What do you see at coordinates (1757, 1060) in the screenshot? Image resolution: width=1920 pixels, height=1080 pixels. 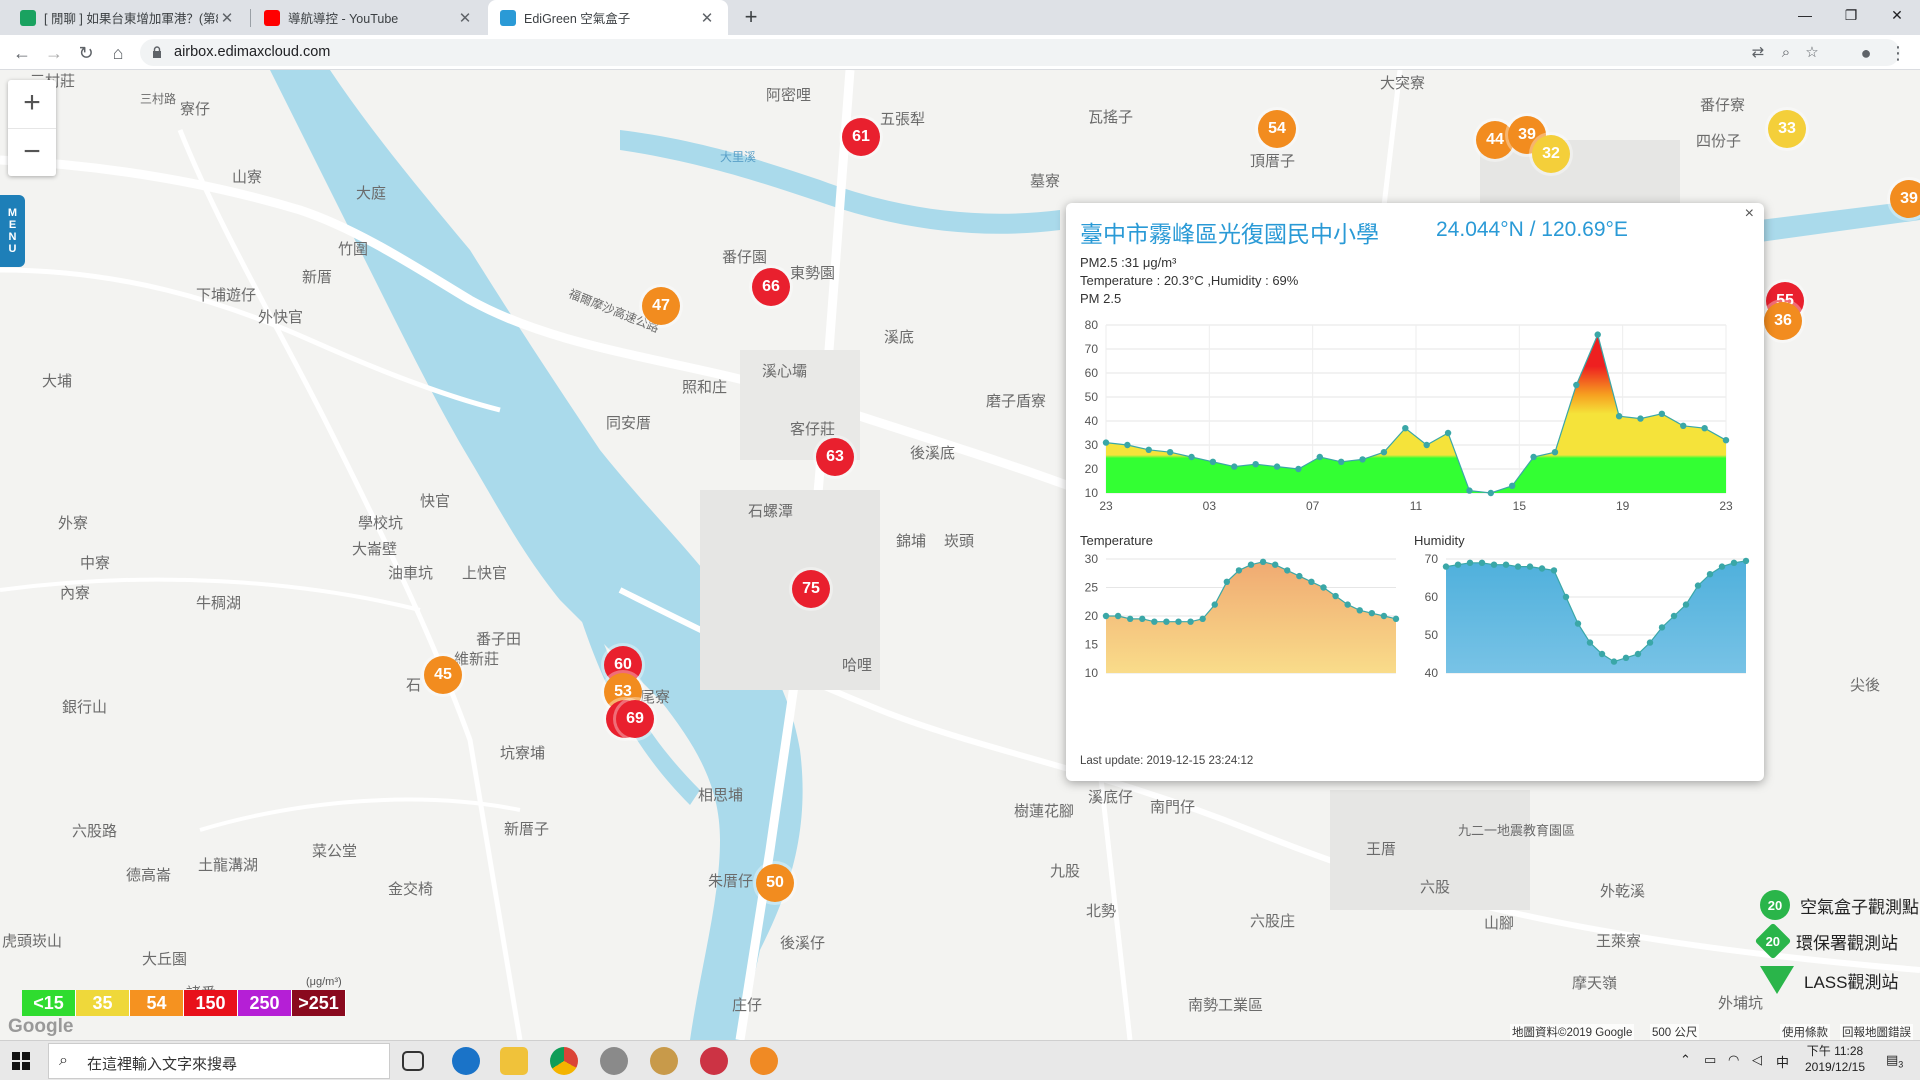 I see `volume-icon: ◁` at bounding box center [1757, 1060].